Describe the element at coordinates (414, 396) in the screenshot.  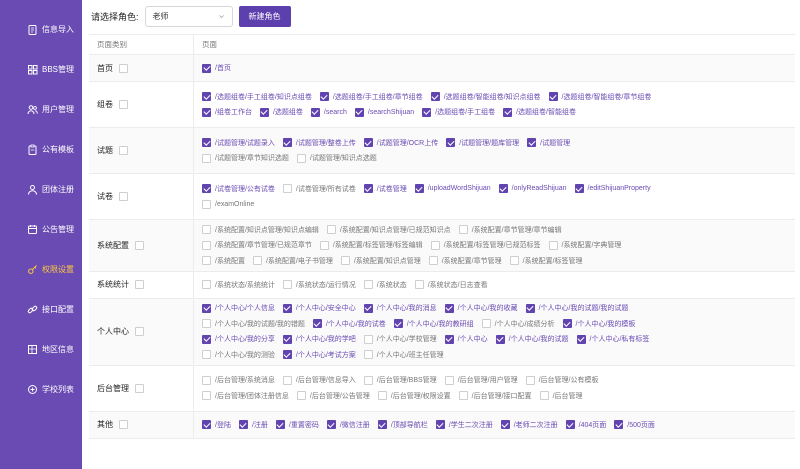
I see `page-permission-item: /后台管理/权限设置` at that location.